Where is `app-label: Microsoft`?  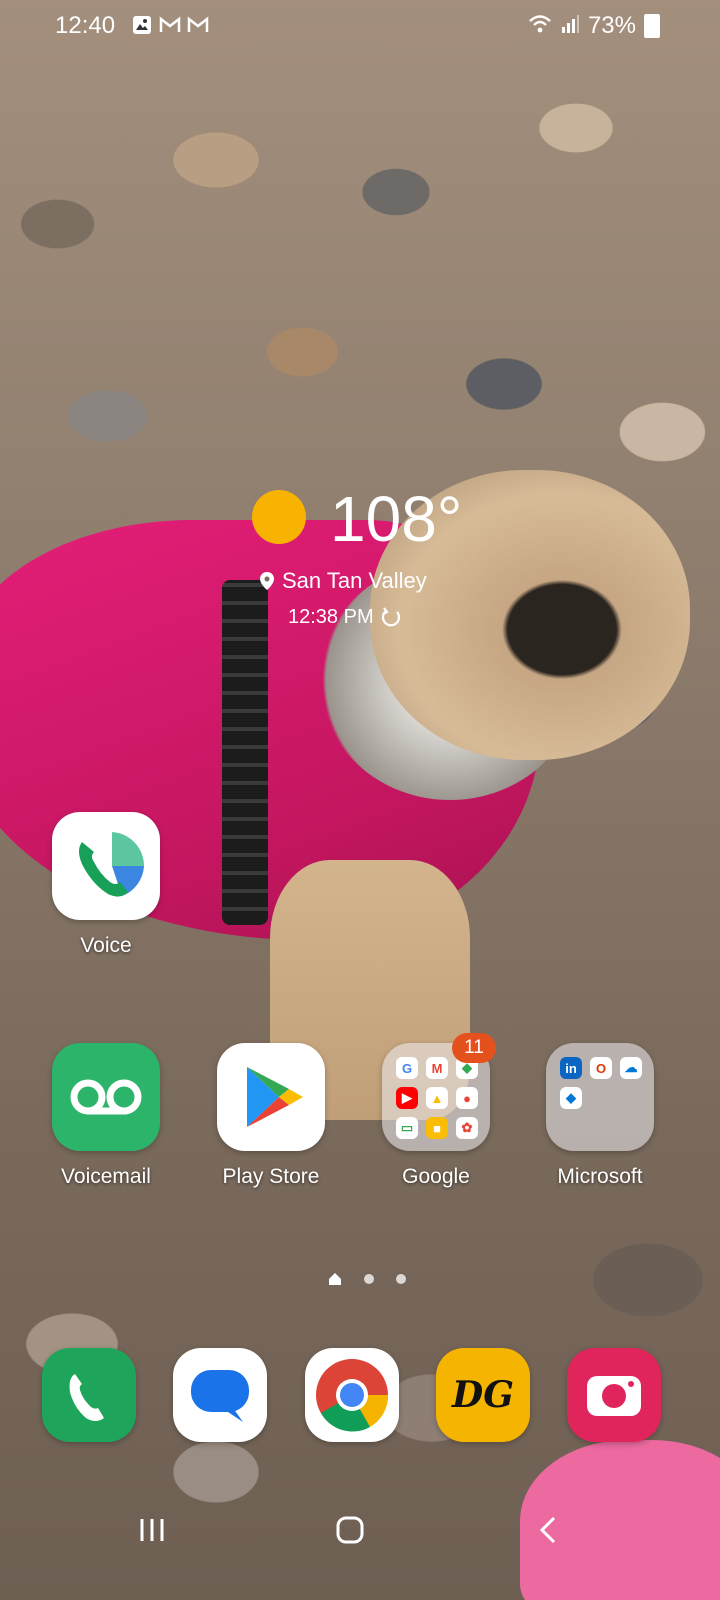
app-label: Microsoft is located at coordinates (600, 1176).